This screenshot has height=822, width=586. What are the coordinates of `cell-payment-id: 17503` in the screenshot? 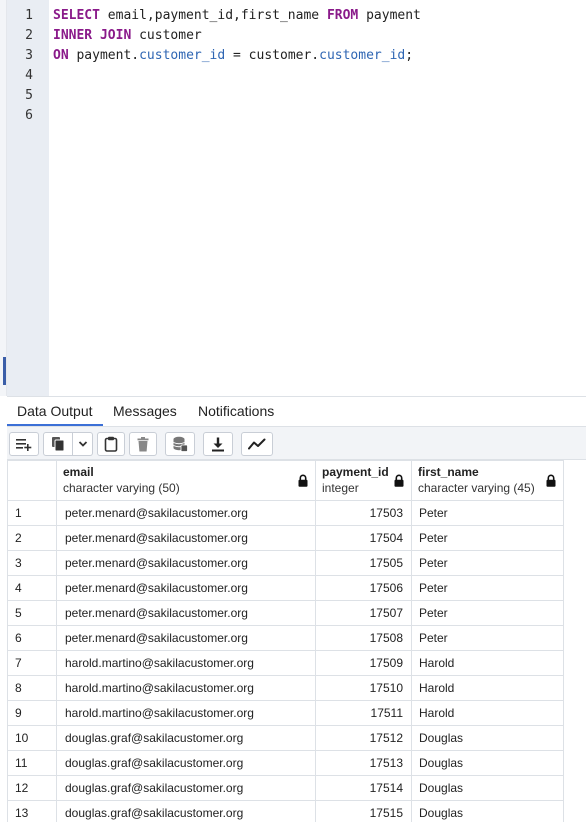 It's located at (363, 513).